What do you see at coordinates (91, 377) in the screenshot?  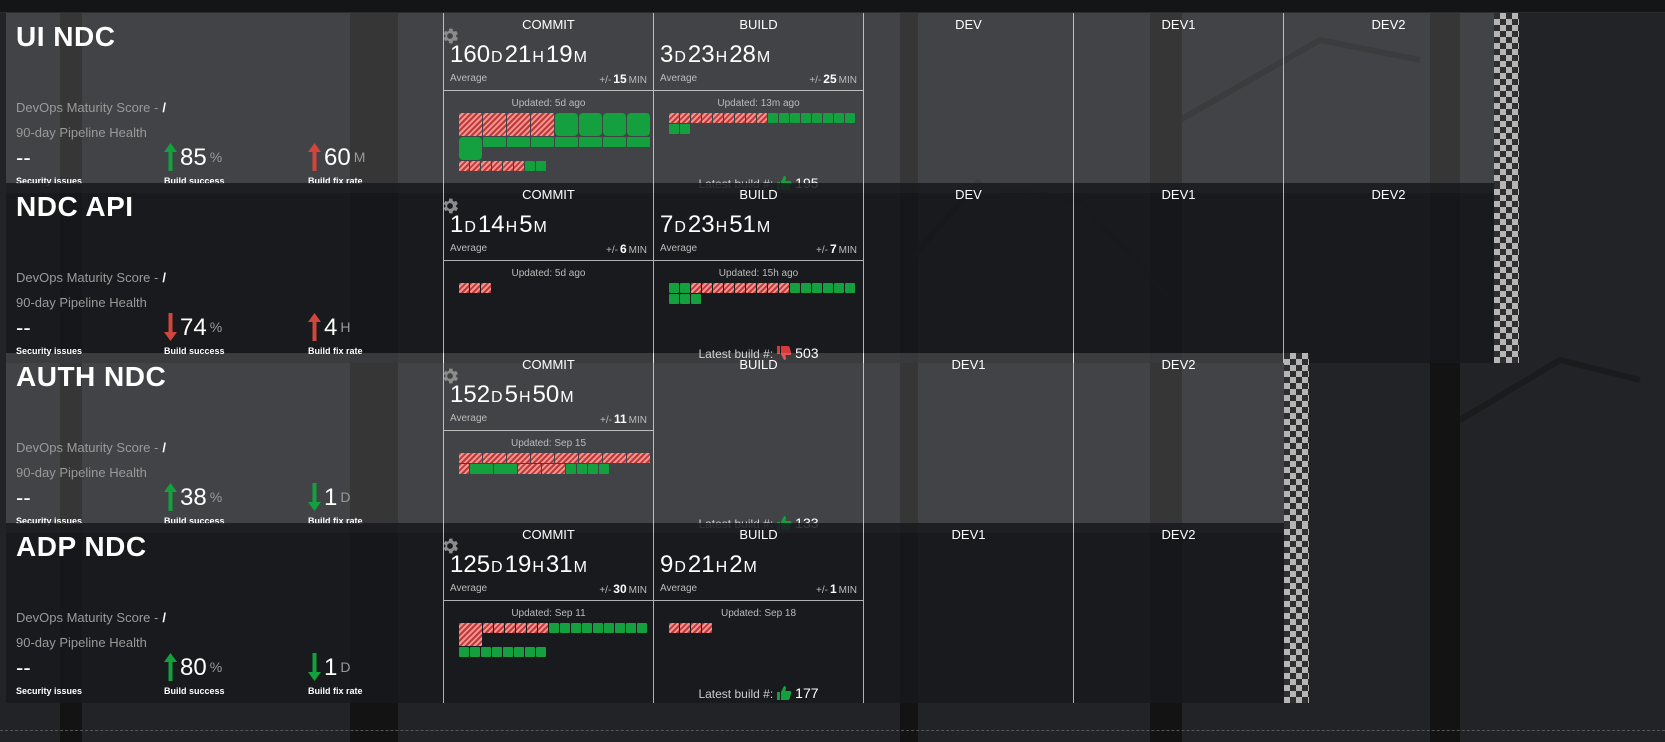 I see `team-name: AUTH NDC` at bounding box center [91, 377].